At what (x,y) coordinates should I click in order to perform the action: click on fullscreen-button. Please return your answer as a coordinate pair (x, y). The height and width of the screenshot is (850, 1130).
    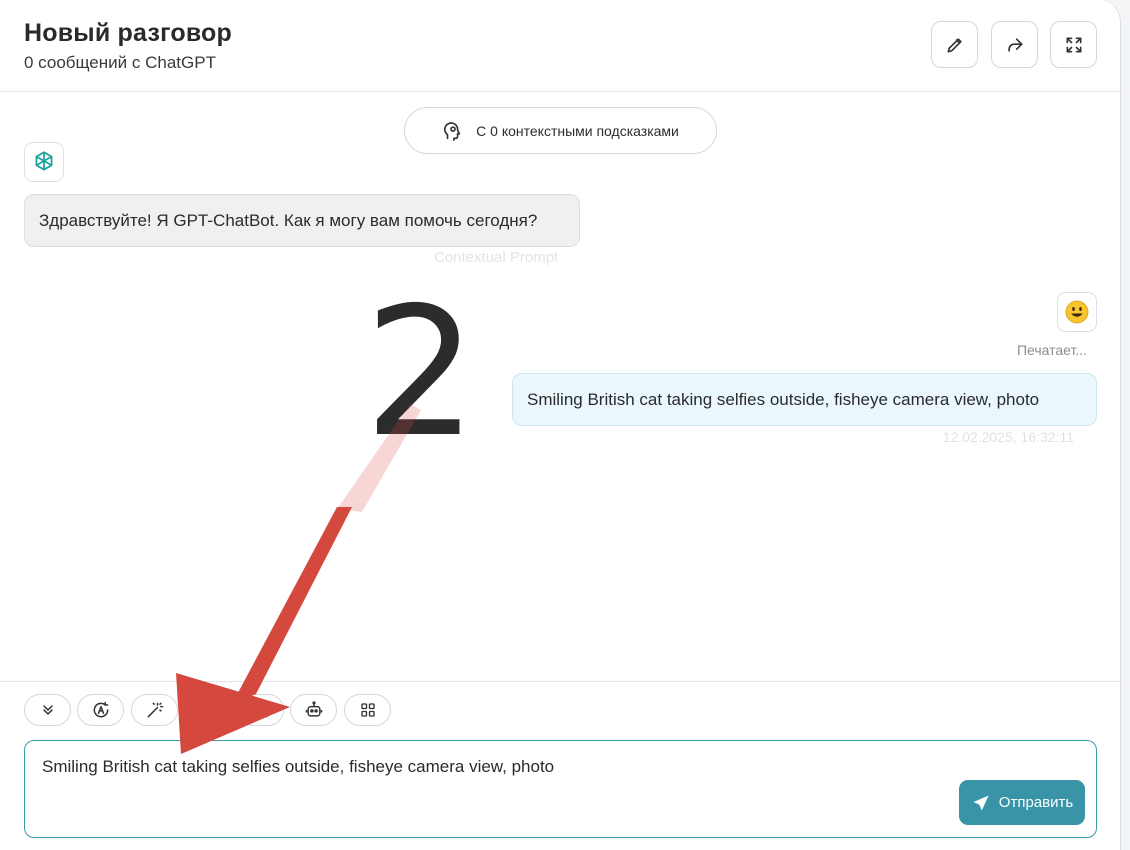
    Looking at the image, I should click on (1073, 44).